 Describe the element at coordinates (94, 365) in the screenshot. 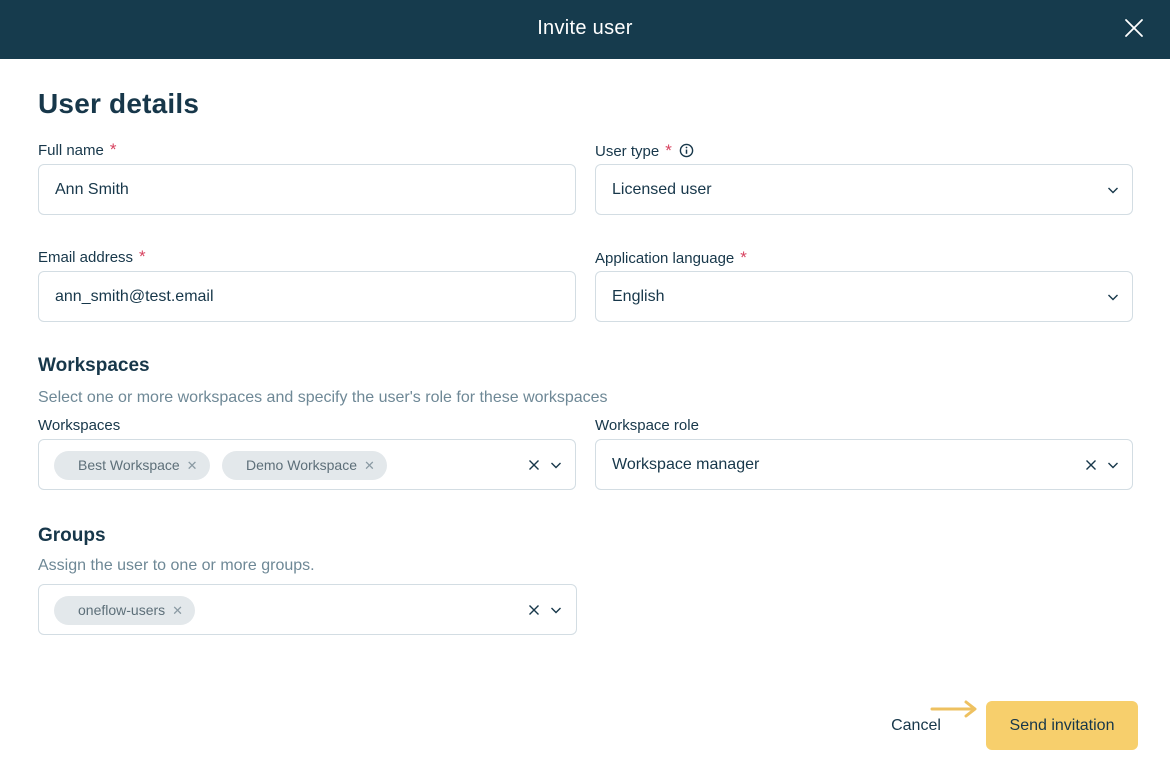

I see `section-title-workspaces: Workspaces` at that location.